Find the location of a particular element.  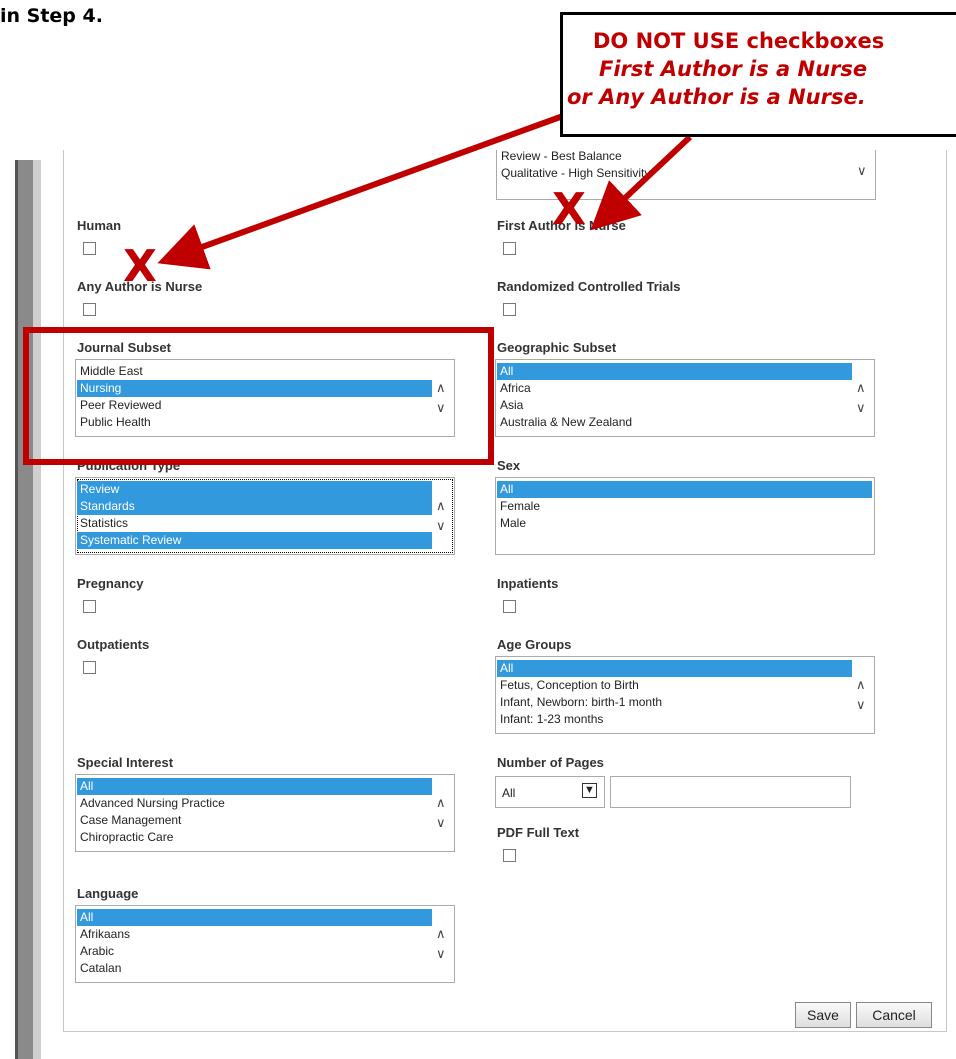

annotation-arrows is located at coordinates (425, 191).